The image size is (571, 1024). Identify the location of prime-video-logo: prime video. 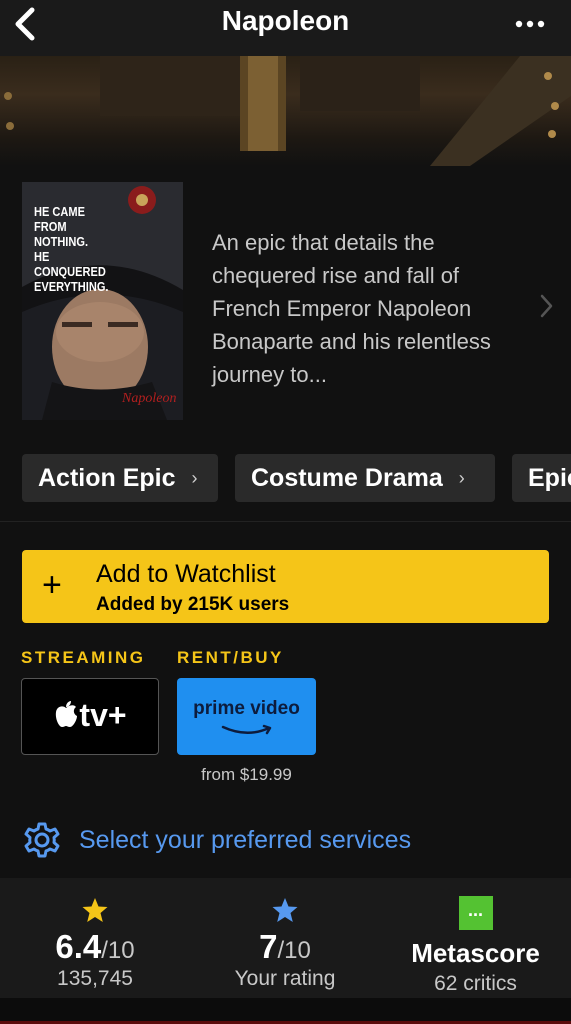
(246, 708).